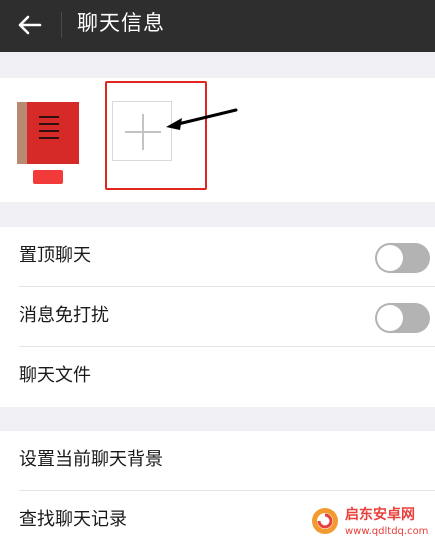 The image size is (435, 545). I want to click on setting-row-chat-files: 聊天文件, so click(217, 377).